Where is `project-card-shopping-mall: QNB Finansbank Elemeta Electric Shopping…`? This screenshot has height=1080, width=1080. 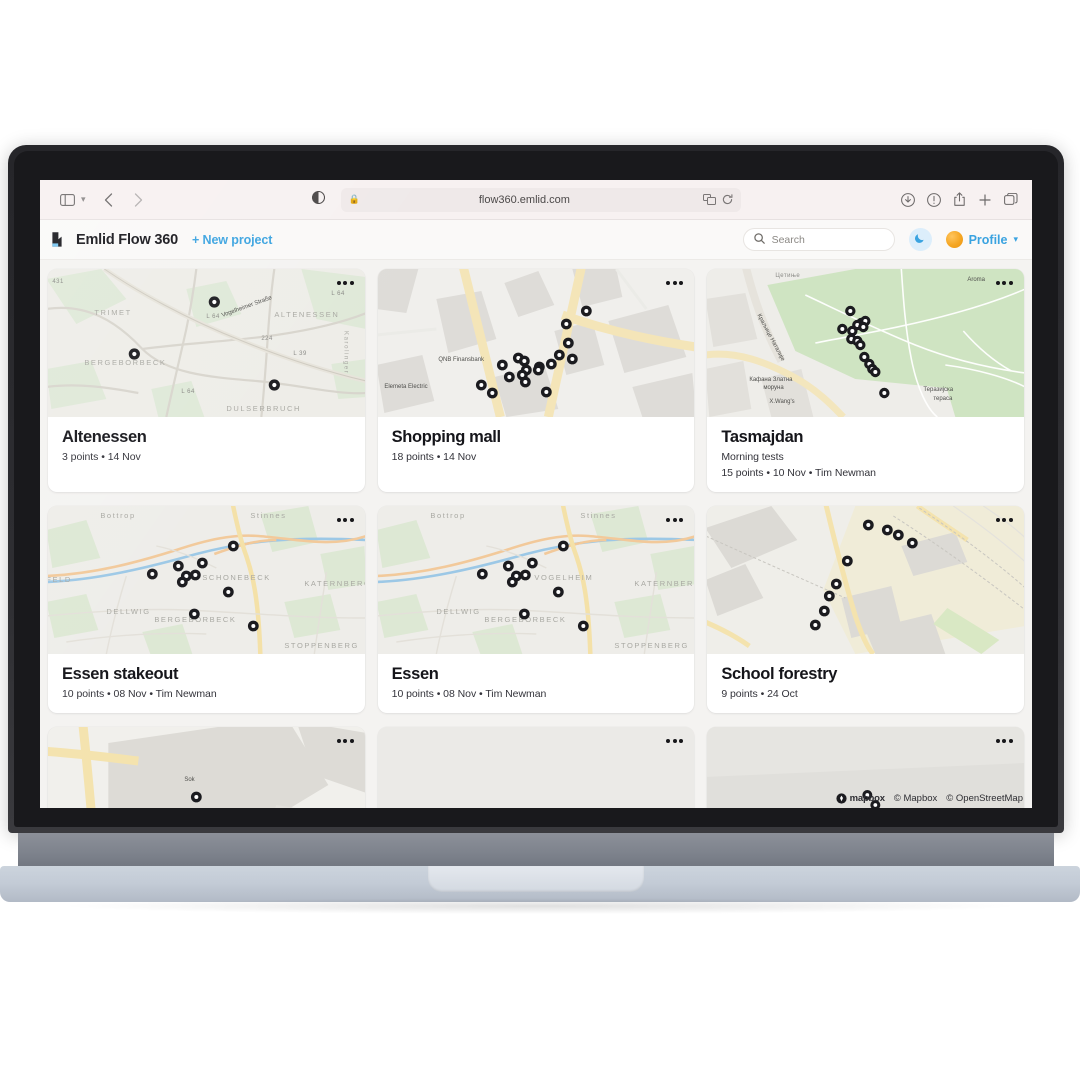
project-card-shopping-mall: QNB Finansbank Elemeta Electric Shopping… is located at coordinates (536, 380).